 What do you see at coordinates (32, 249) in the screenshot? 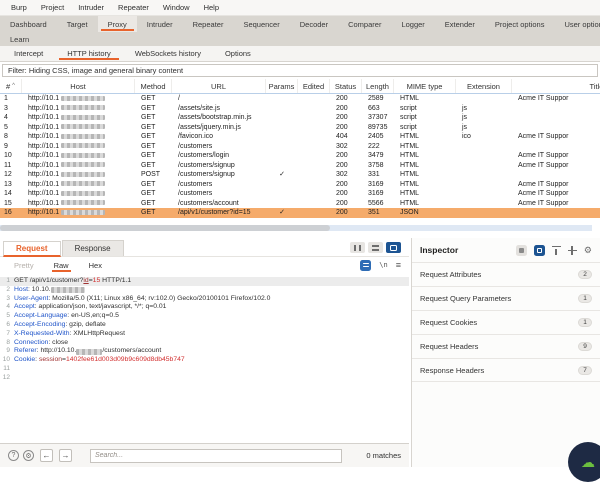
I see `message-tab-request: Request` at bounding box center [32, 249].